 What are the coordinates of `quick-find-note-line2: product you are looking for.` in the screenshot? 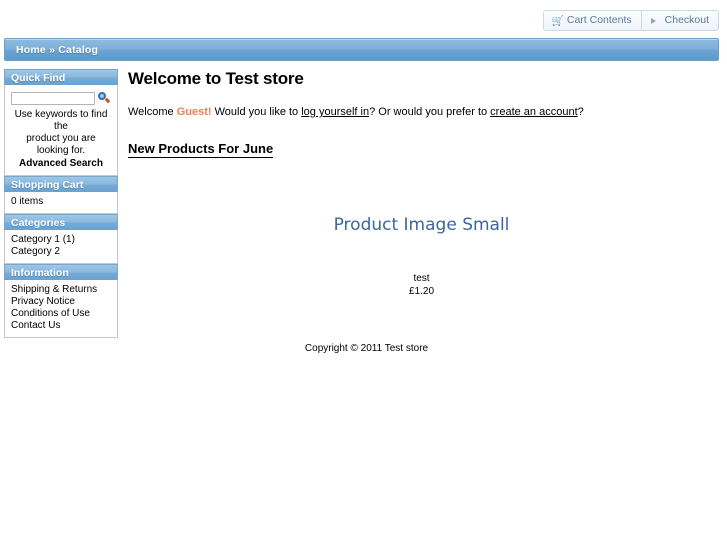 It's located at (61, 144).